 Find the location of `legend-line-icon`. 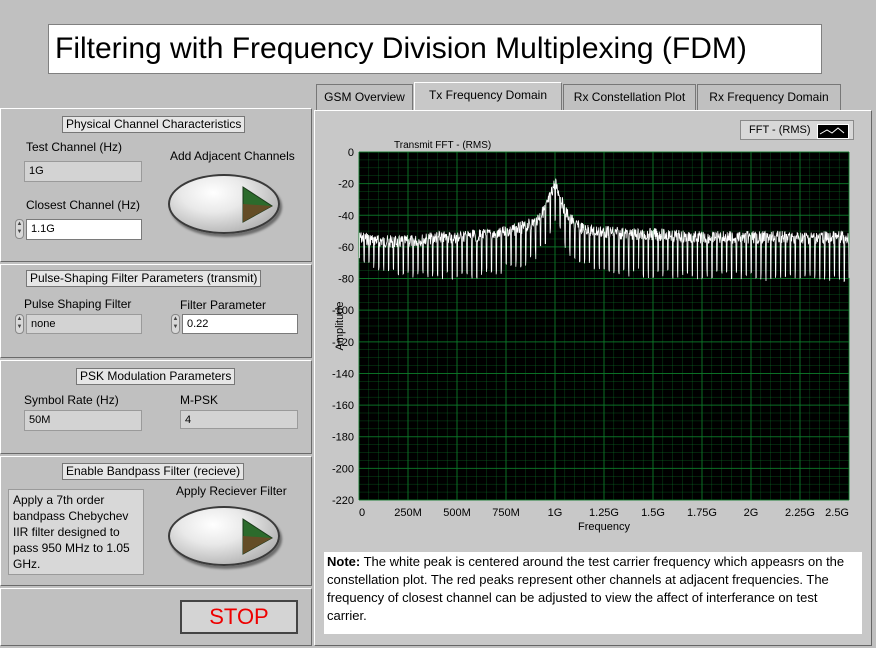

legend-line-icon is located at coordinates (832, 131).